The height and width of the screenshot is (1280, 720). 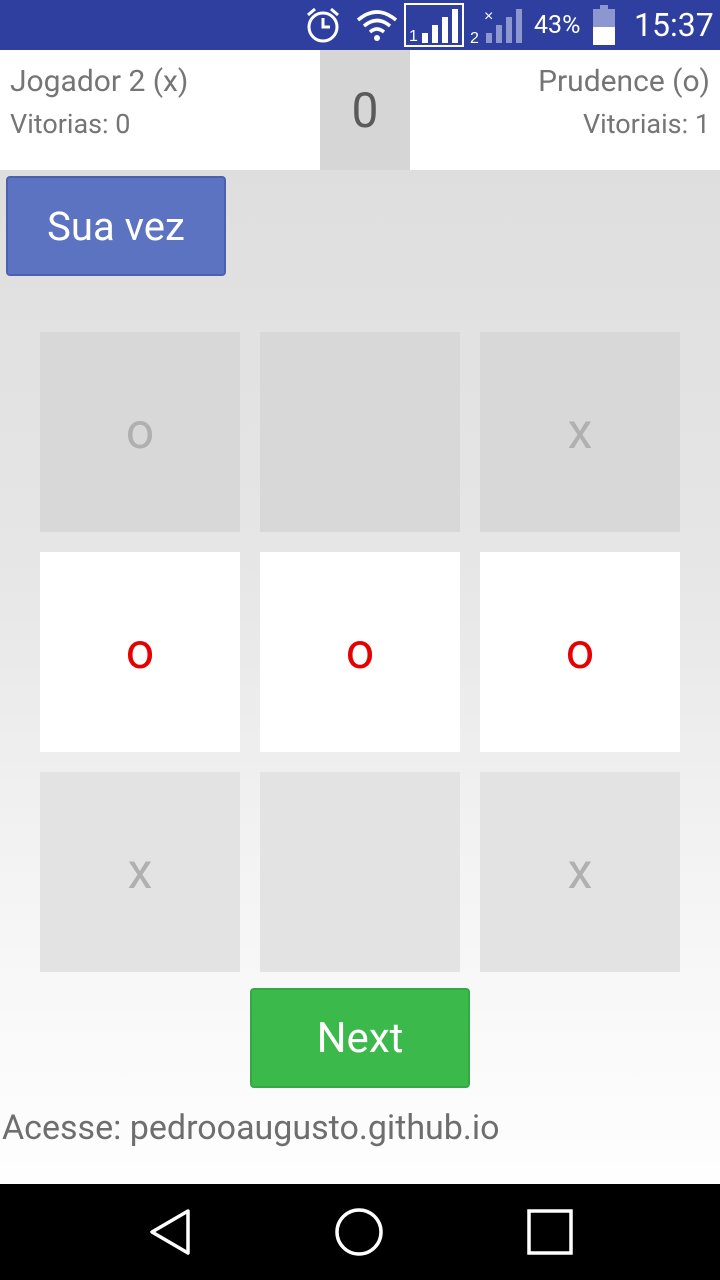 What do you see at coordinates (360, 1038) in the screenshot?
I see `next-button: Next` at bounding box center [360, 1038].